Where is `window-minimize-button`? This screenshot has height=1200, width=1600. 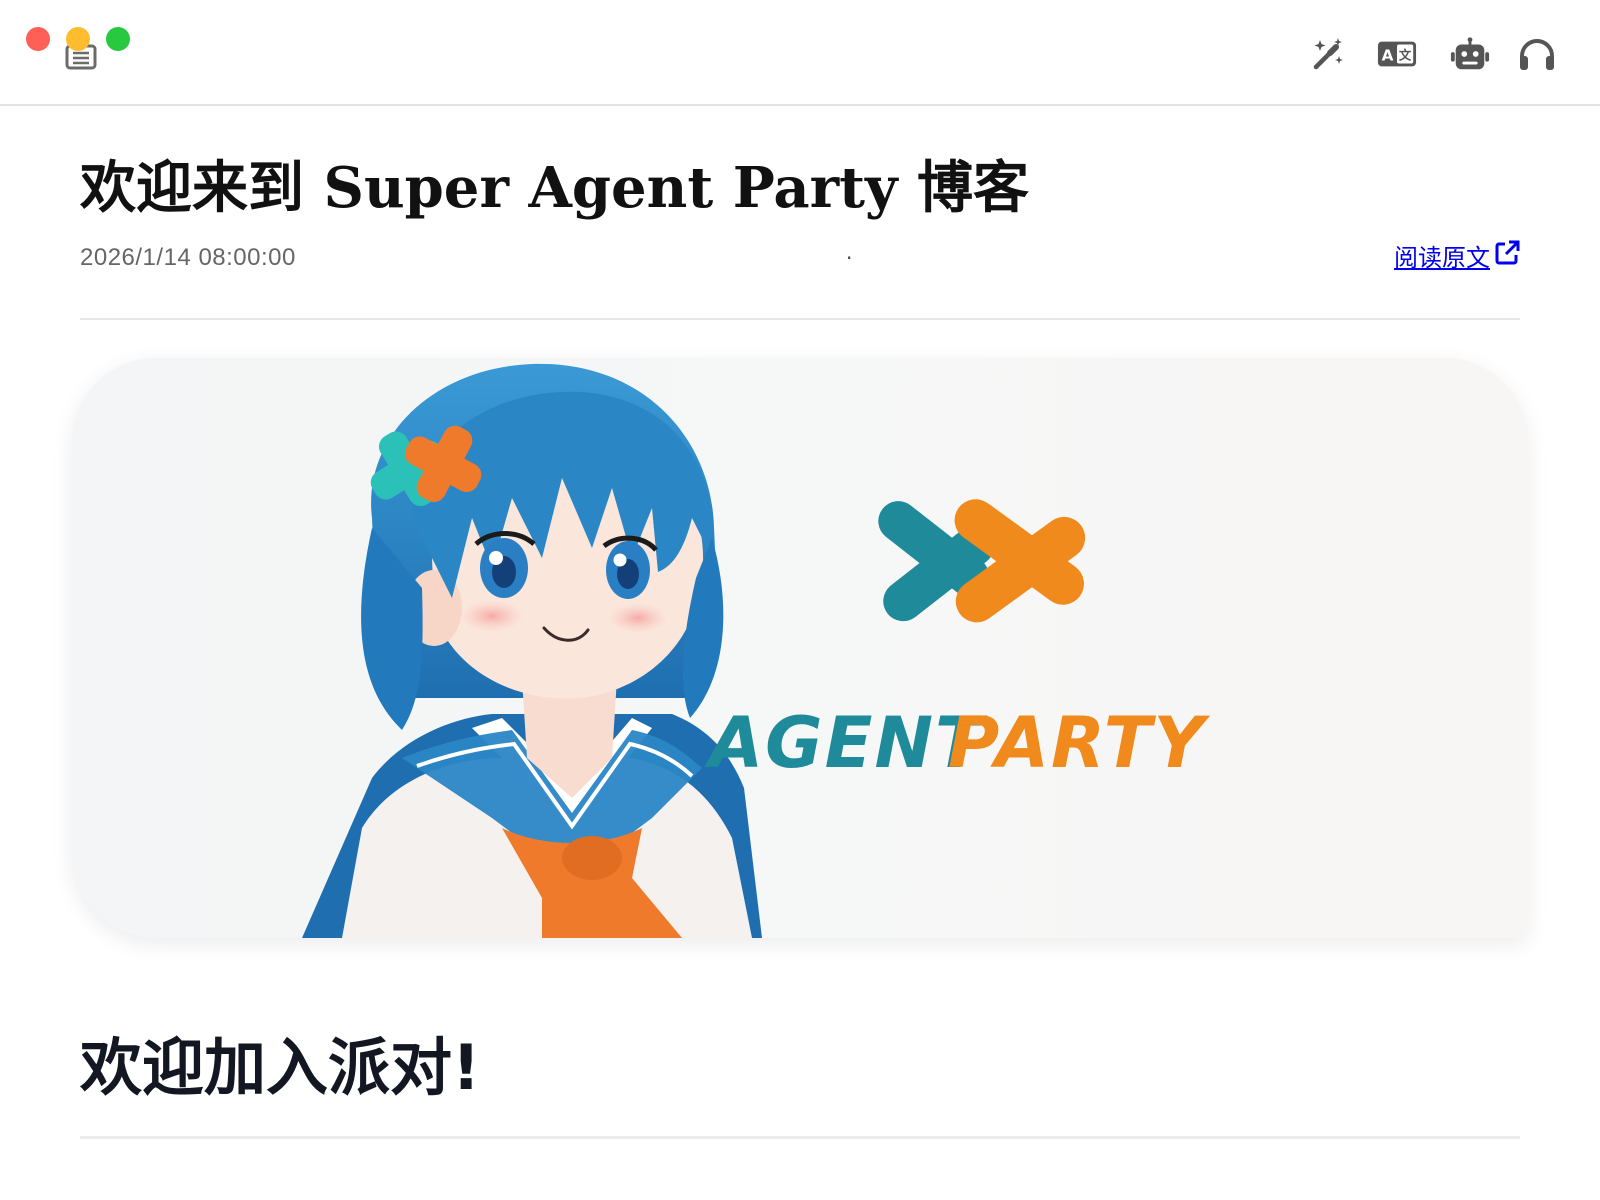 window-minimize-button is located at coordinates (78, 39).